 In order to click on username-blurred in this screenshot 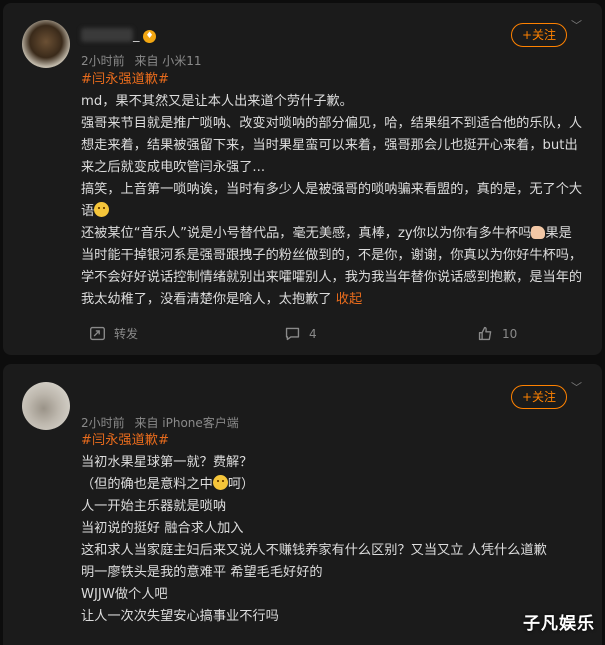, I will do `click(107, 35)`.